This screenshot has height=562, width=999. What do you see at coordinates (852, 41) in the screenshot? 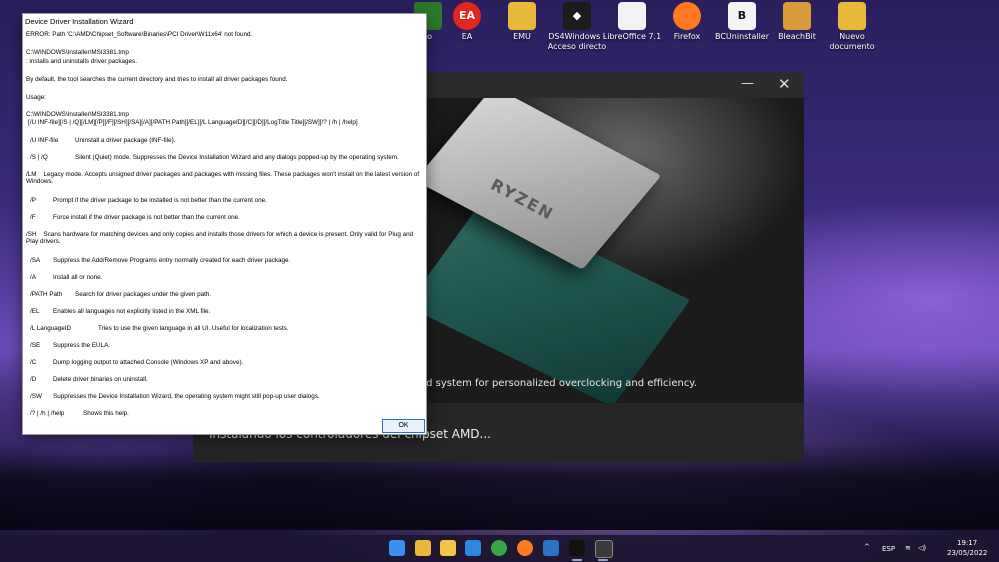
I see `desktop-icon-label: Nuevo documento` at bounding box center [852, 41].